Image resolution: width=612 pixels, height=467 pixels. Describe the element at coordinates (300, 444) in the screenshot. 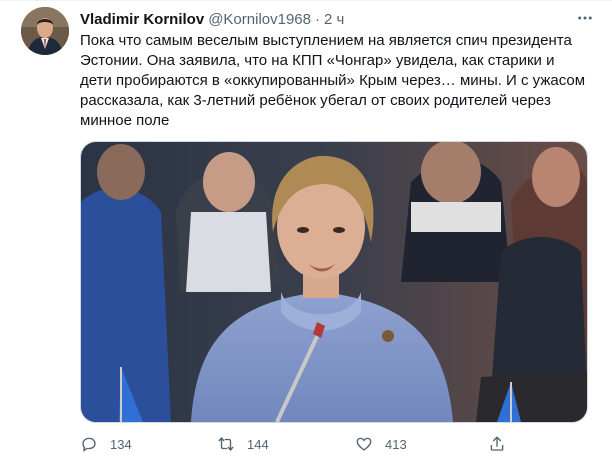

I see `tweet-actions: 134 144 413` at that location.